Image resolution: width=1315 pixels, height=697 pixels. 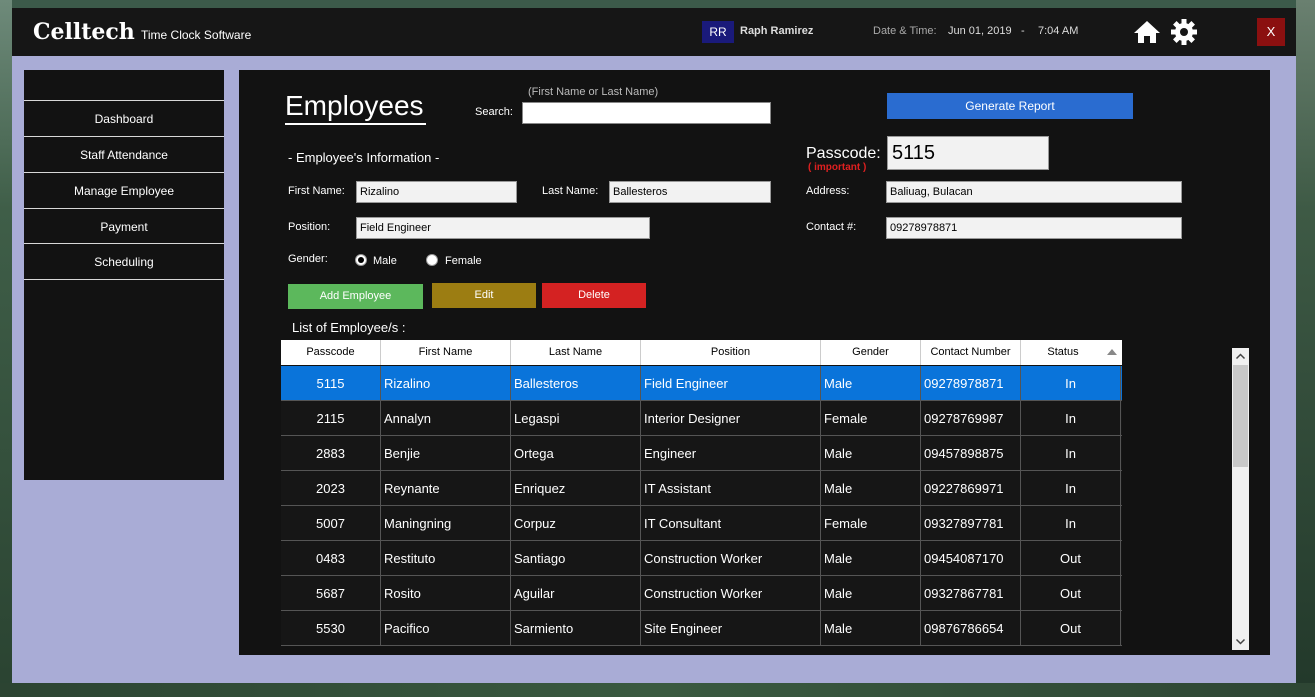 What do you see at coordinates (446, 418) in the screenshot?
I see `cell-first-name: Annalyn` at bounding box center [446, 418].